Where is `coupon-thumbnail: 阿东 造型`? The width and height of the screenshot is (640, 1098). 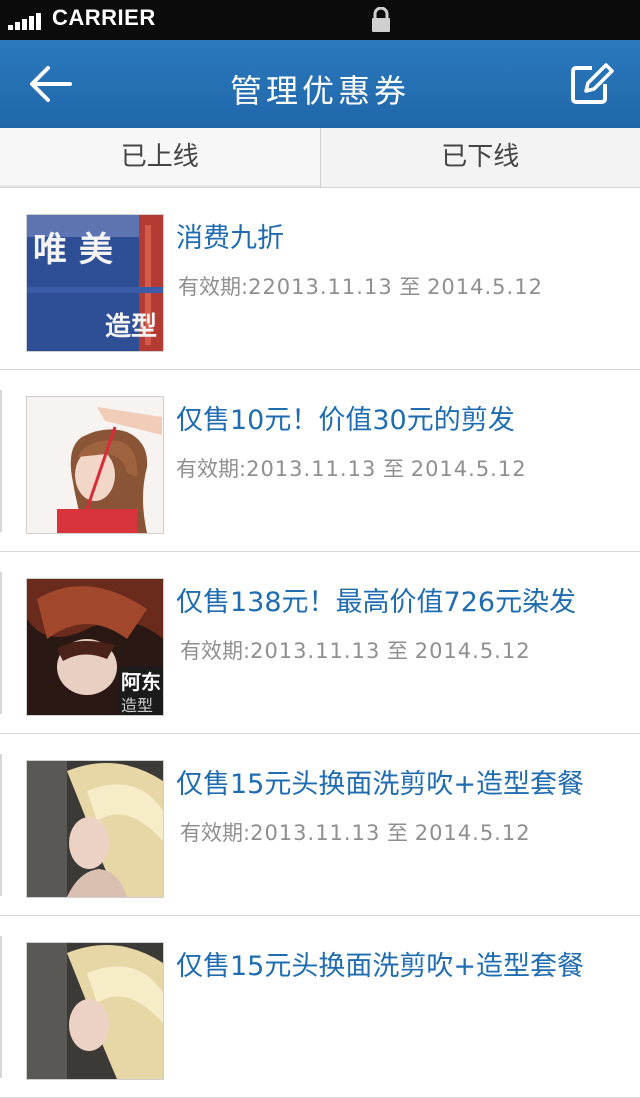 coupon-thumbnail: 阿东 造型 is located at coordinates (95, 647).